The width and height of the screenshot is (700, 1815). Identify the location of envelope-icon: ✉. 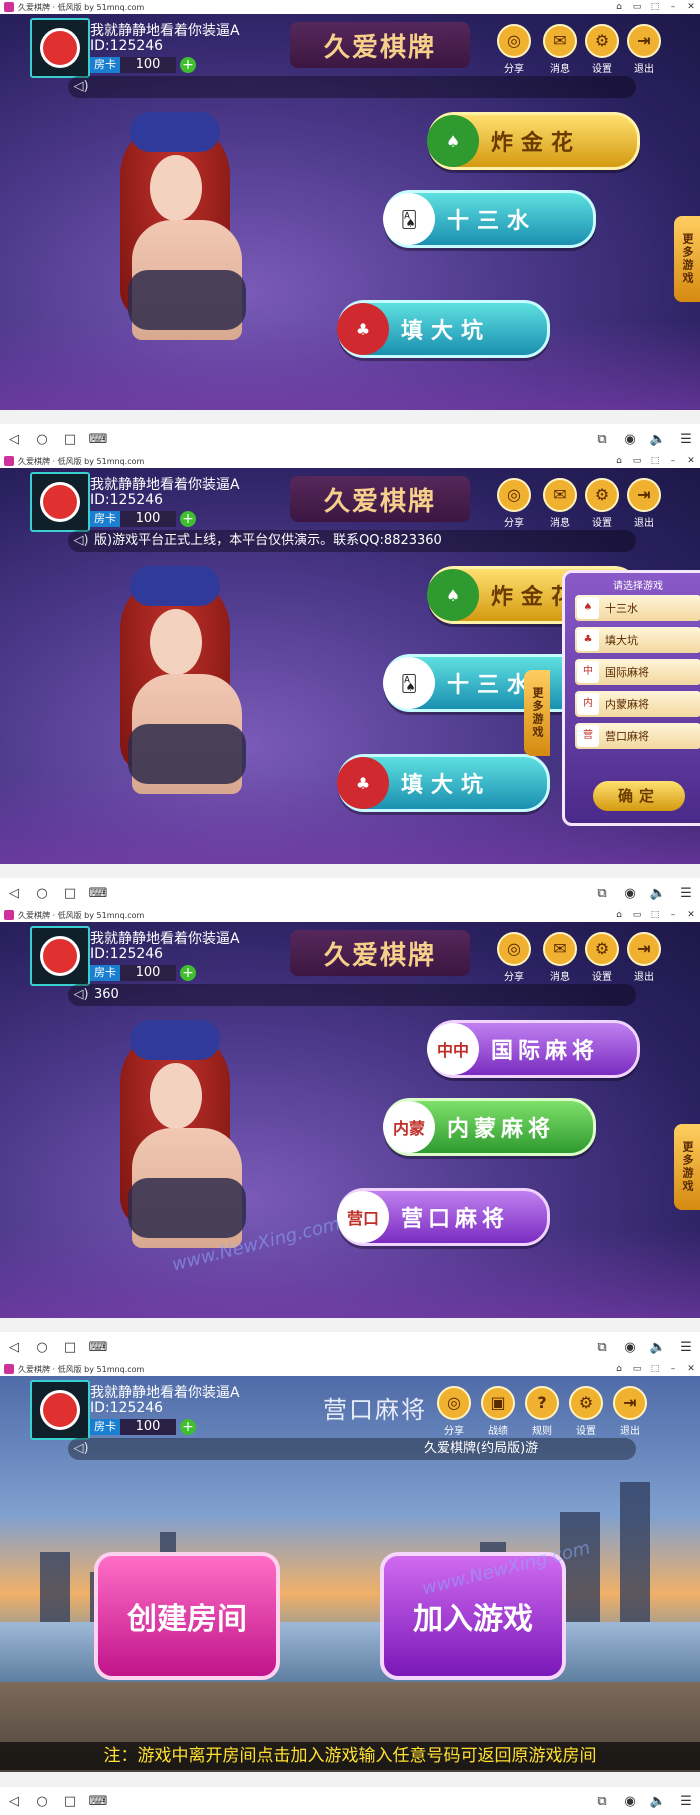
(560, 41).